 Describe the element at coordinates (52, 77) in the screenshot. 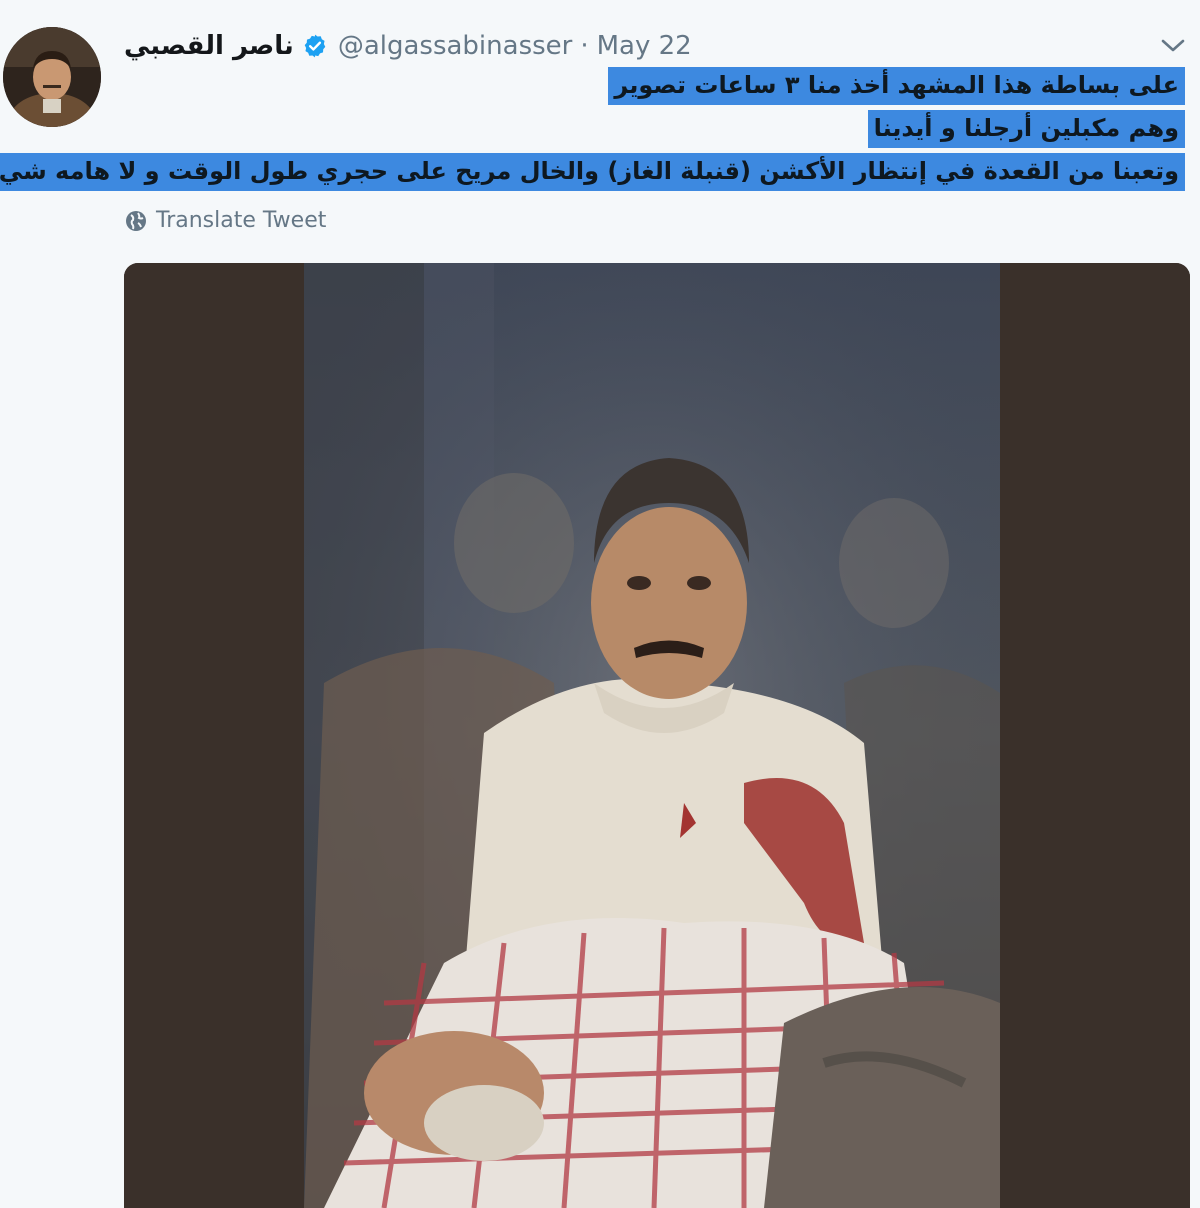

I see `avatar` at that location.